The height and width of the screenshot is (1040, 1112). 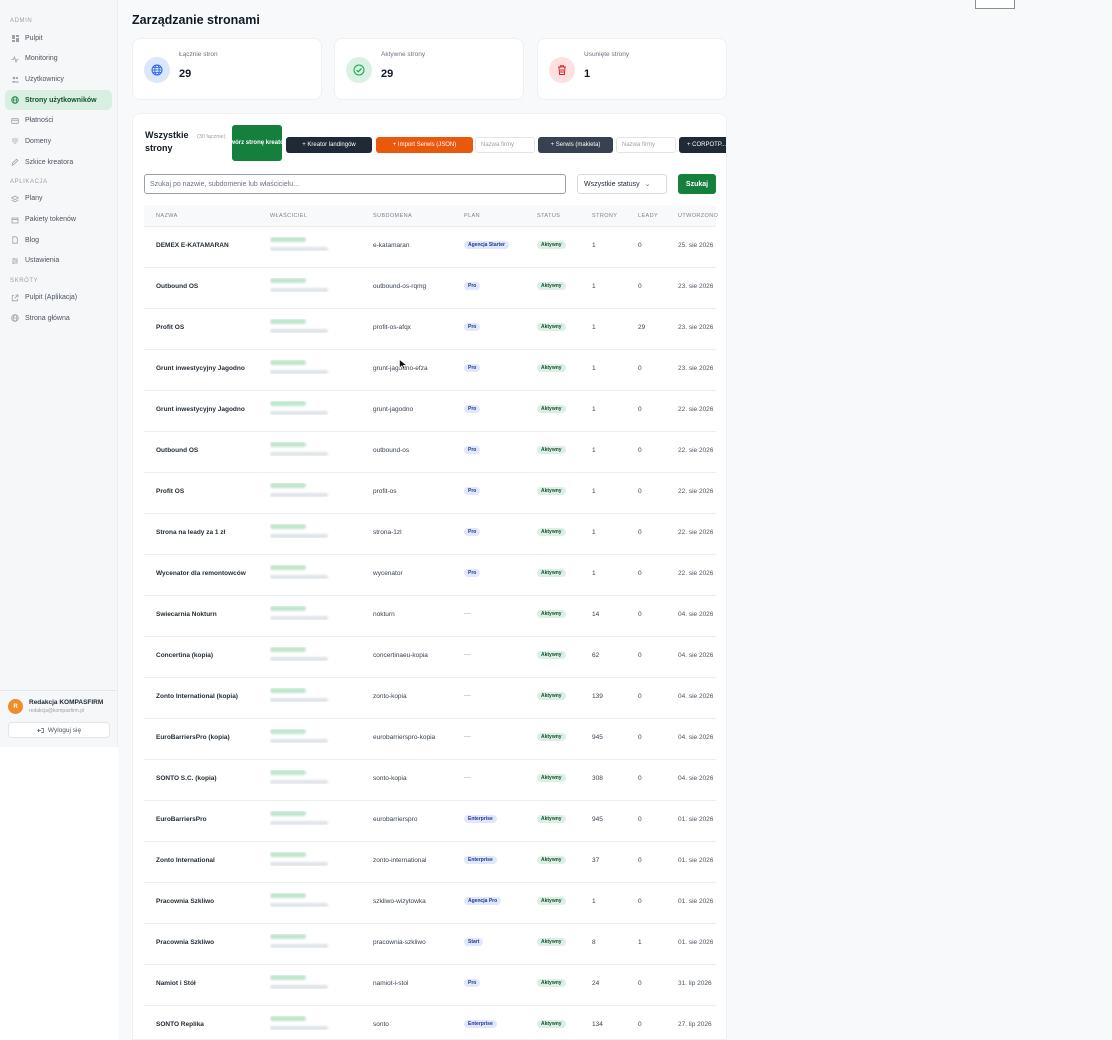 I want to click on sidebar-item-label: Pulpit, so click(x=34, y=38).